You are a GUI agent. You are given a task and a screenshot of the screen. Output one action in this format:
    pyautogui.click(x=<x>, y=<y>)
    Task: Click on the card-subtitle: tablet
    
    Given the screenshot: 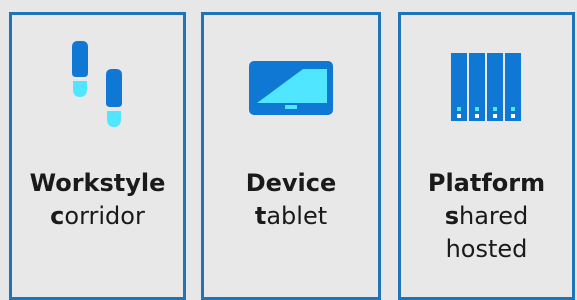 What is the action you would take?
    pyautogui.click(x=291, y=216)
    